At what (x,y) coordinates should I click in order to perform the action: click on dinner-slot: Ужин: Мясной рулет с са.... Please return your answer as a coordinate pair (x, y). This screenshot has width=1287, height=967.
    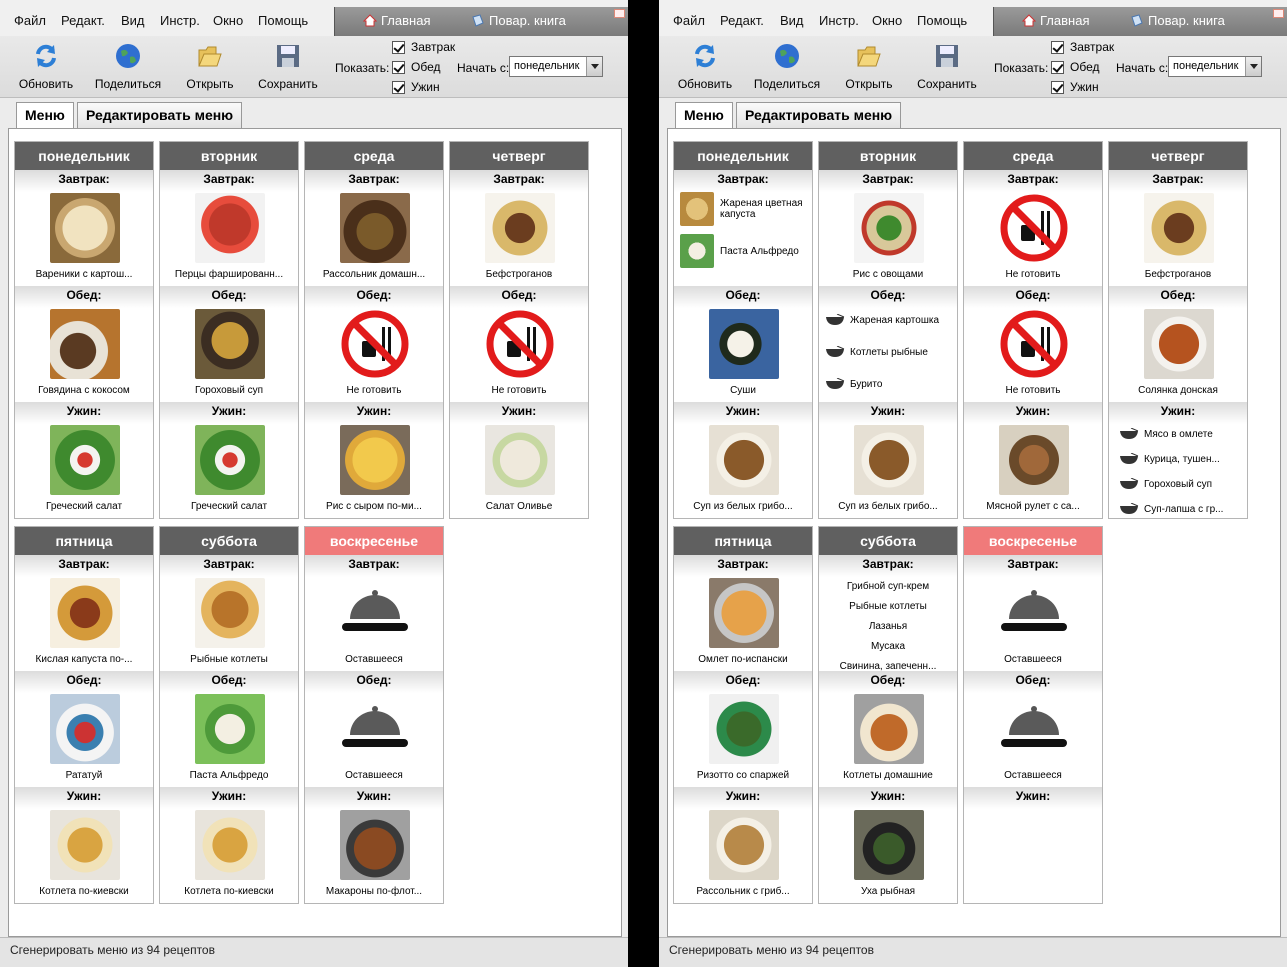
    Looking at the image, I should click on (1033, 460).